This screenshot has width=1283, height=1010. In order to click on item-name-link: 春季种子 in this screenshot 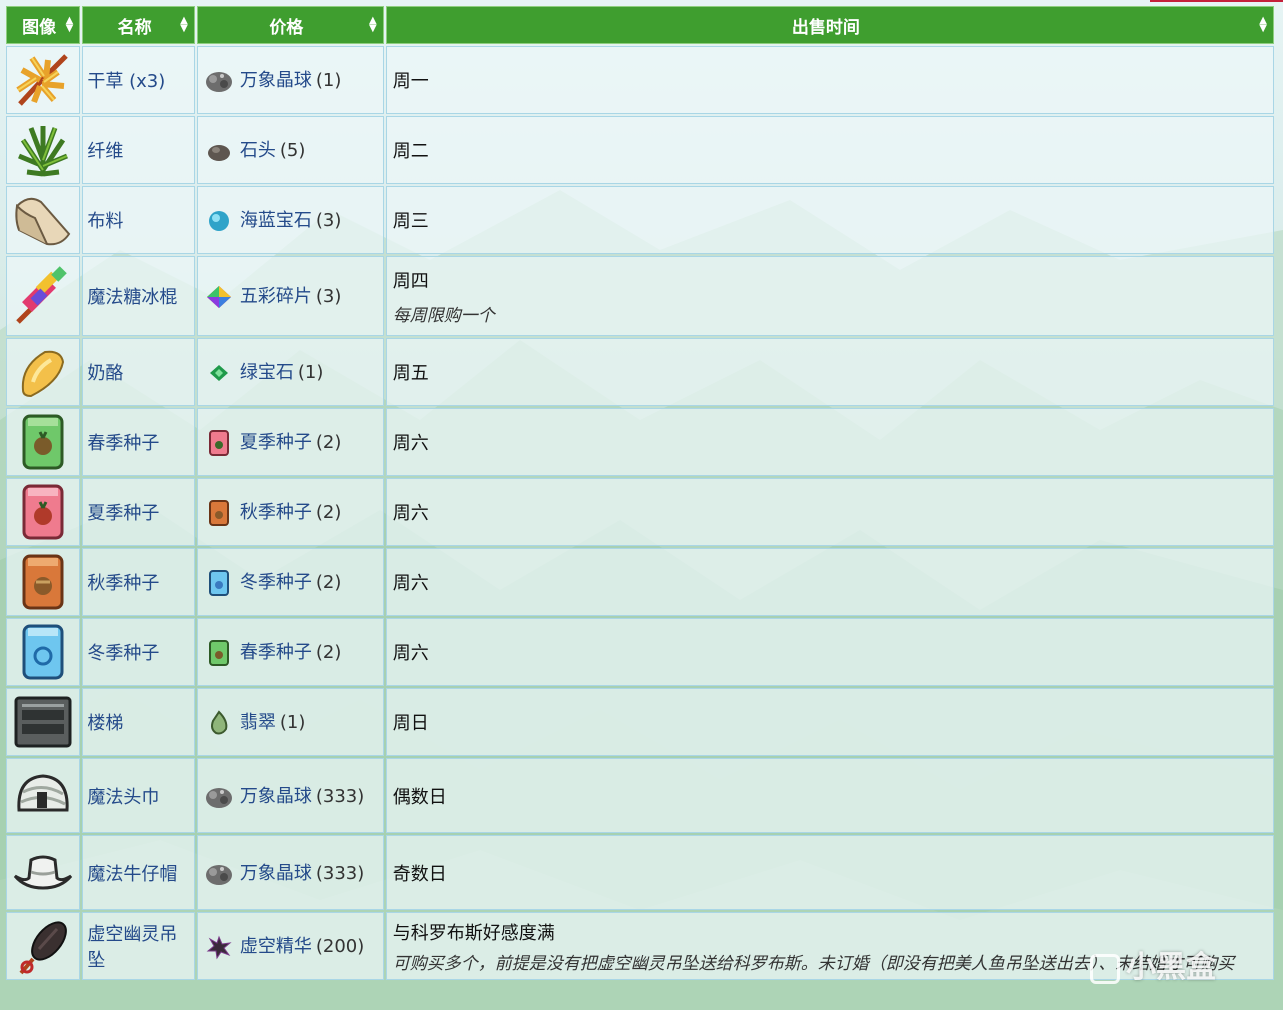, I will do `click(138, 442)`.